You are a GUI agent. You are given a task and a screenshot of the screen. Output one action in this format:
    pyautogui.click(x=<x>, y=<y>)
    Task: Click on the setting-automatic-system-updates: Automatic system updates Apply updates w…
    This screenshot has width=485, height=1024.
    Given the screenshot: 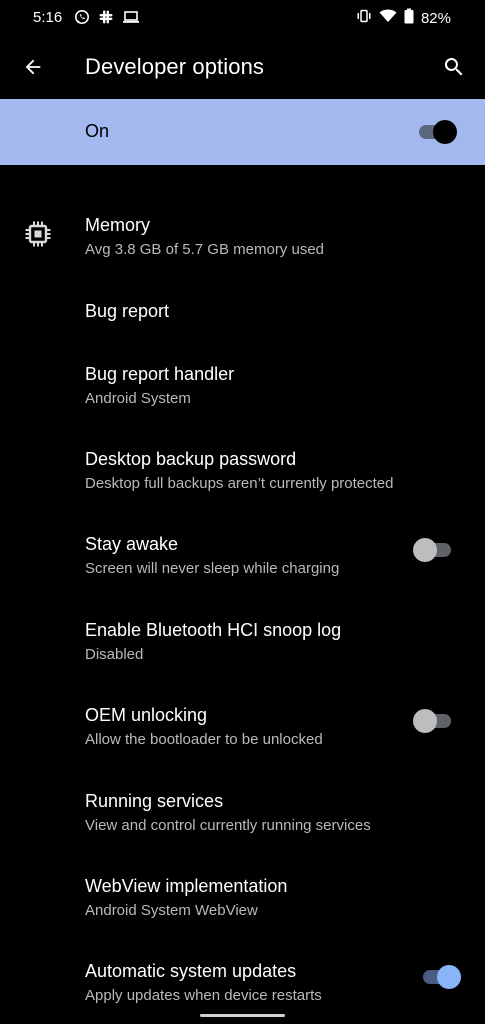 What is the action you would take?
    pyautogui.click(x=242, y=976)
    